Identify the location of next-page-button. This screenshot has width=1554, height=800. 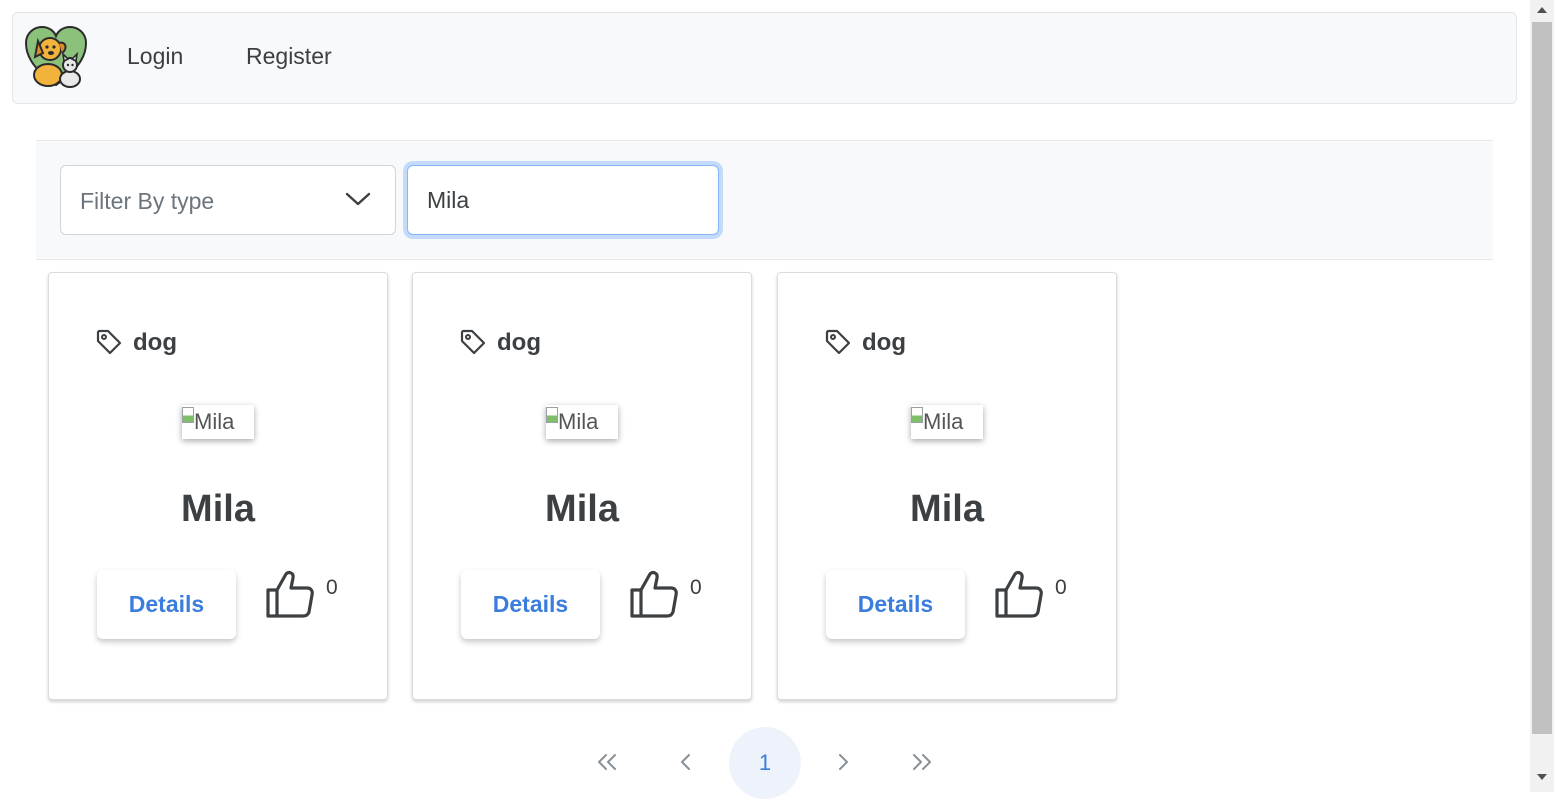
(843, 763).